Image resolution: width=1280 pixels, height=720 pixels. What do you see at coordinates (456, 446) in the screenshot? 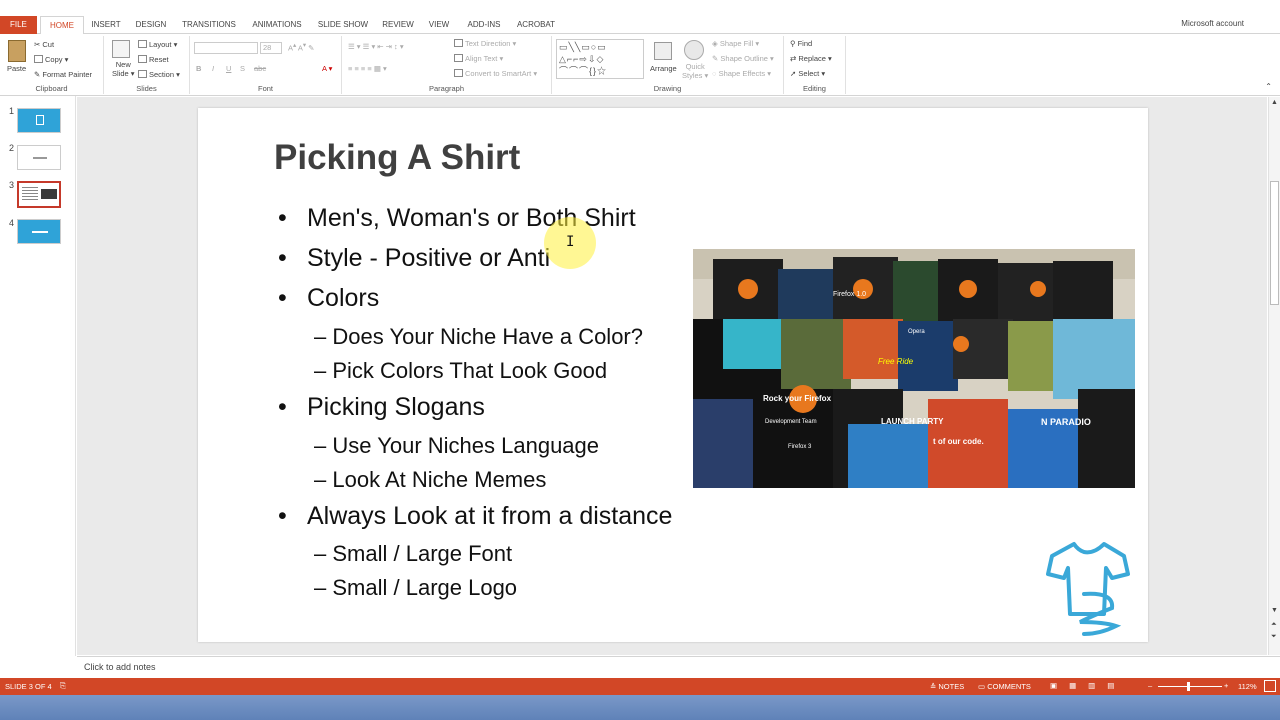
I see `sub-bullet-item: – Use Your Niches Language` at bounding box center [456, 446].